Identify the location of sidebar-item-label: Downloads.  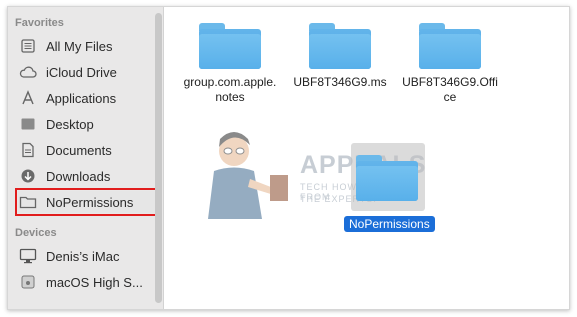
(78, 176).